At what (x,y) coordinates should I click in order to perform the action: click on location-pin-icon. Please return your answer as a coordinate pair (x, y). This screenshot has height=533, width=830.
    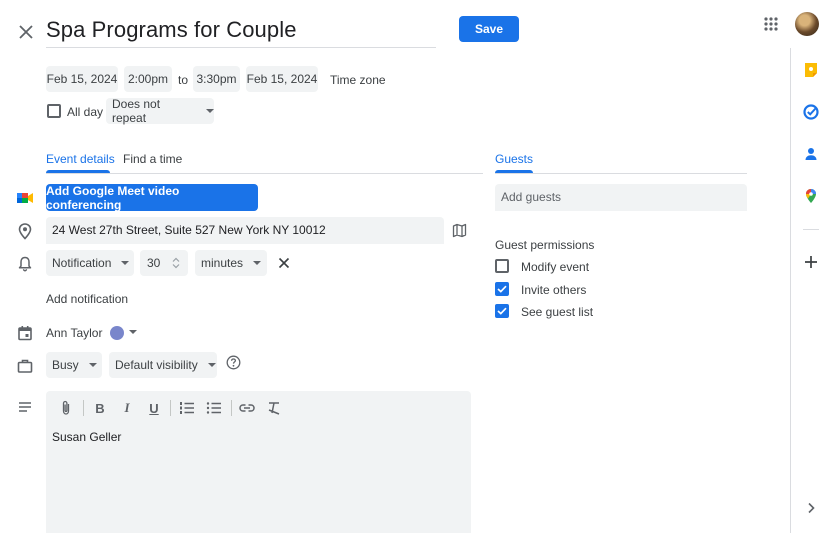
    Looking at the image, I should click on (25, 231).